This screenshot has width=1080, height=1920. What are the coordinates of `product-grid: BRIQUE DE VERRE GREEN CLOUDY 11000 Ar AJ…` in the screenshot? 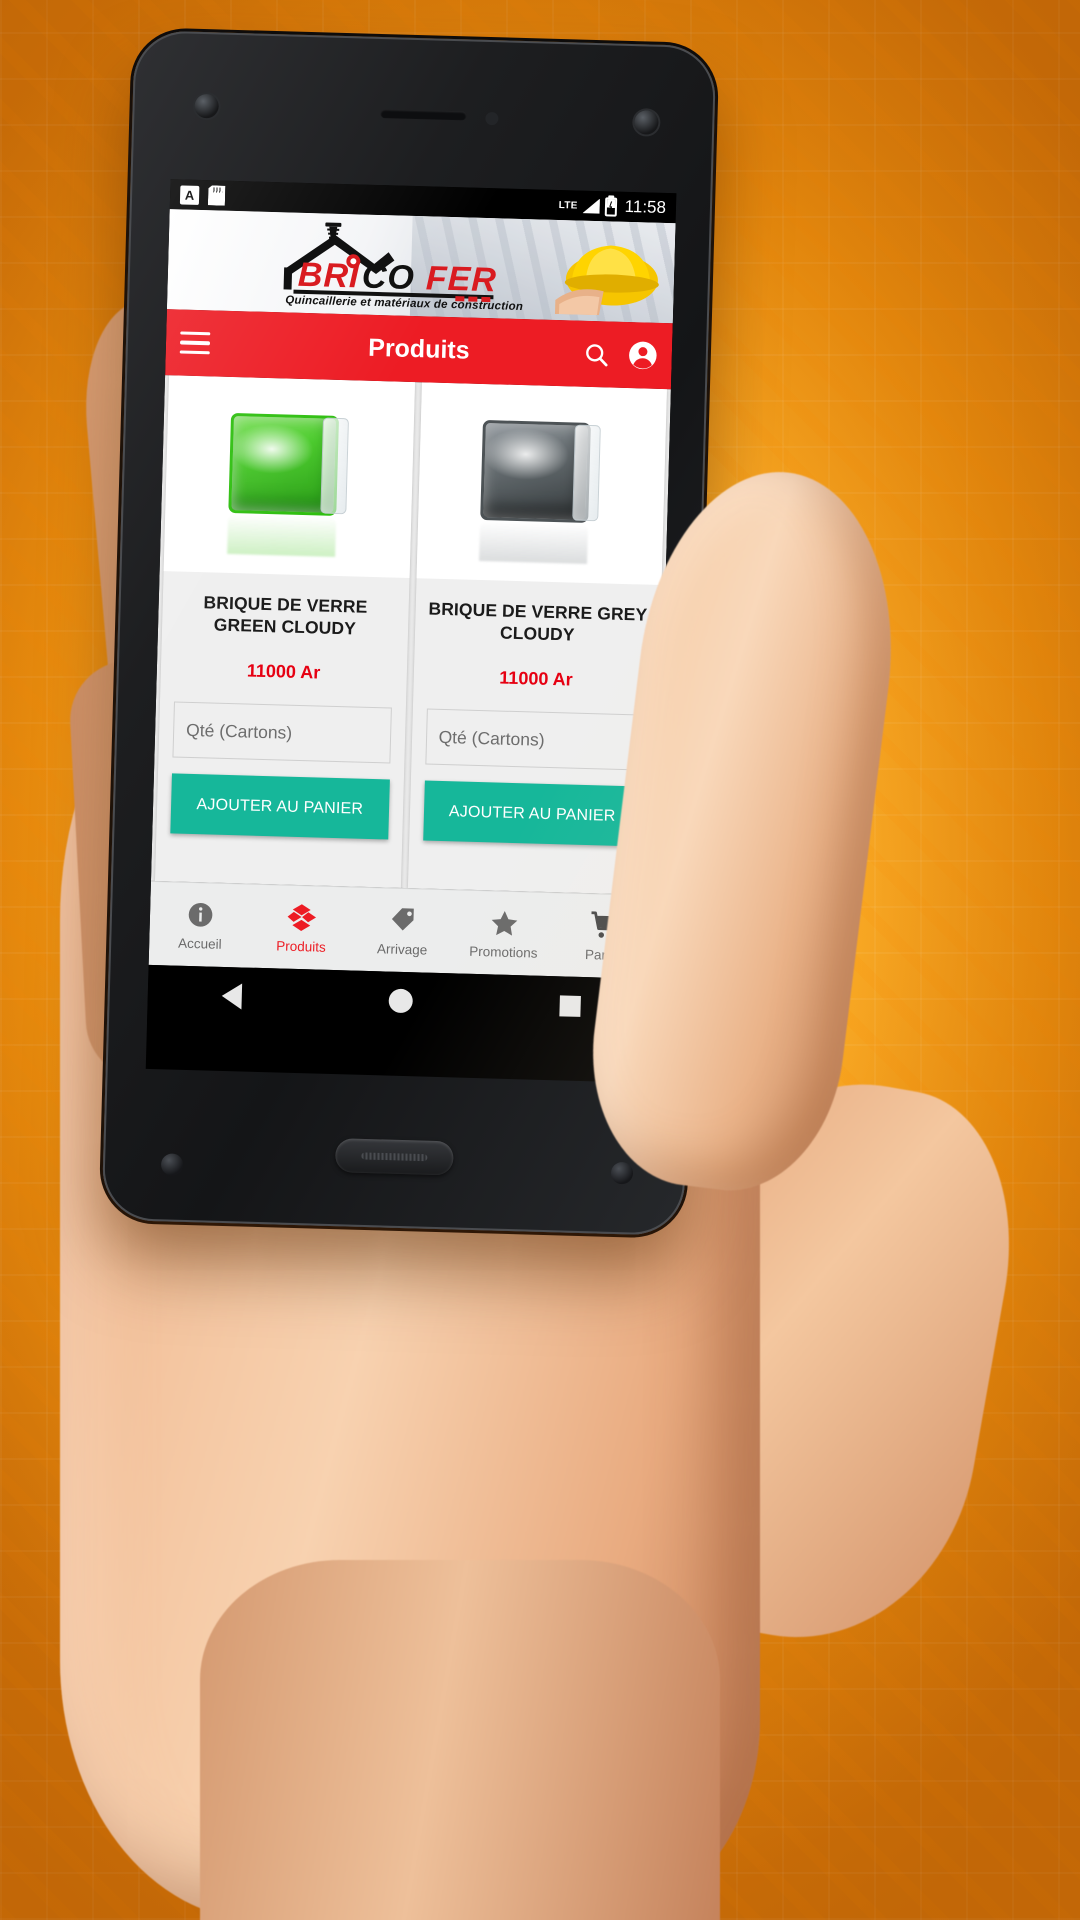 It's located at (410, 635).